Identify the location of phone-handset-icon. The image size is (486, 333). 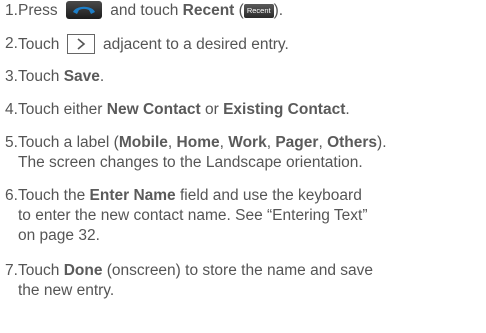
(83, 10).